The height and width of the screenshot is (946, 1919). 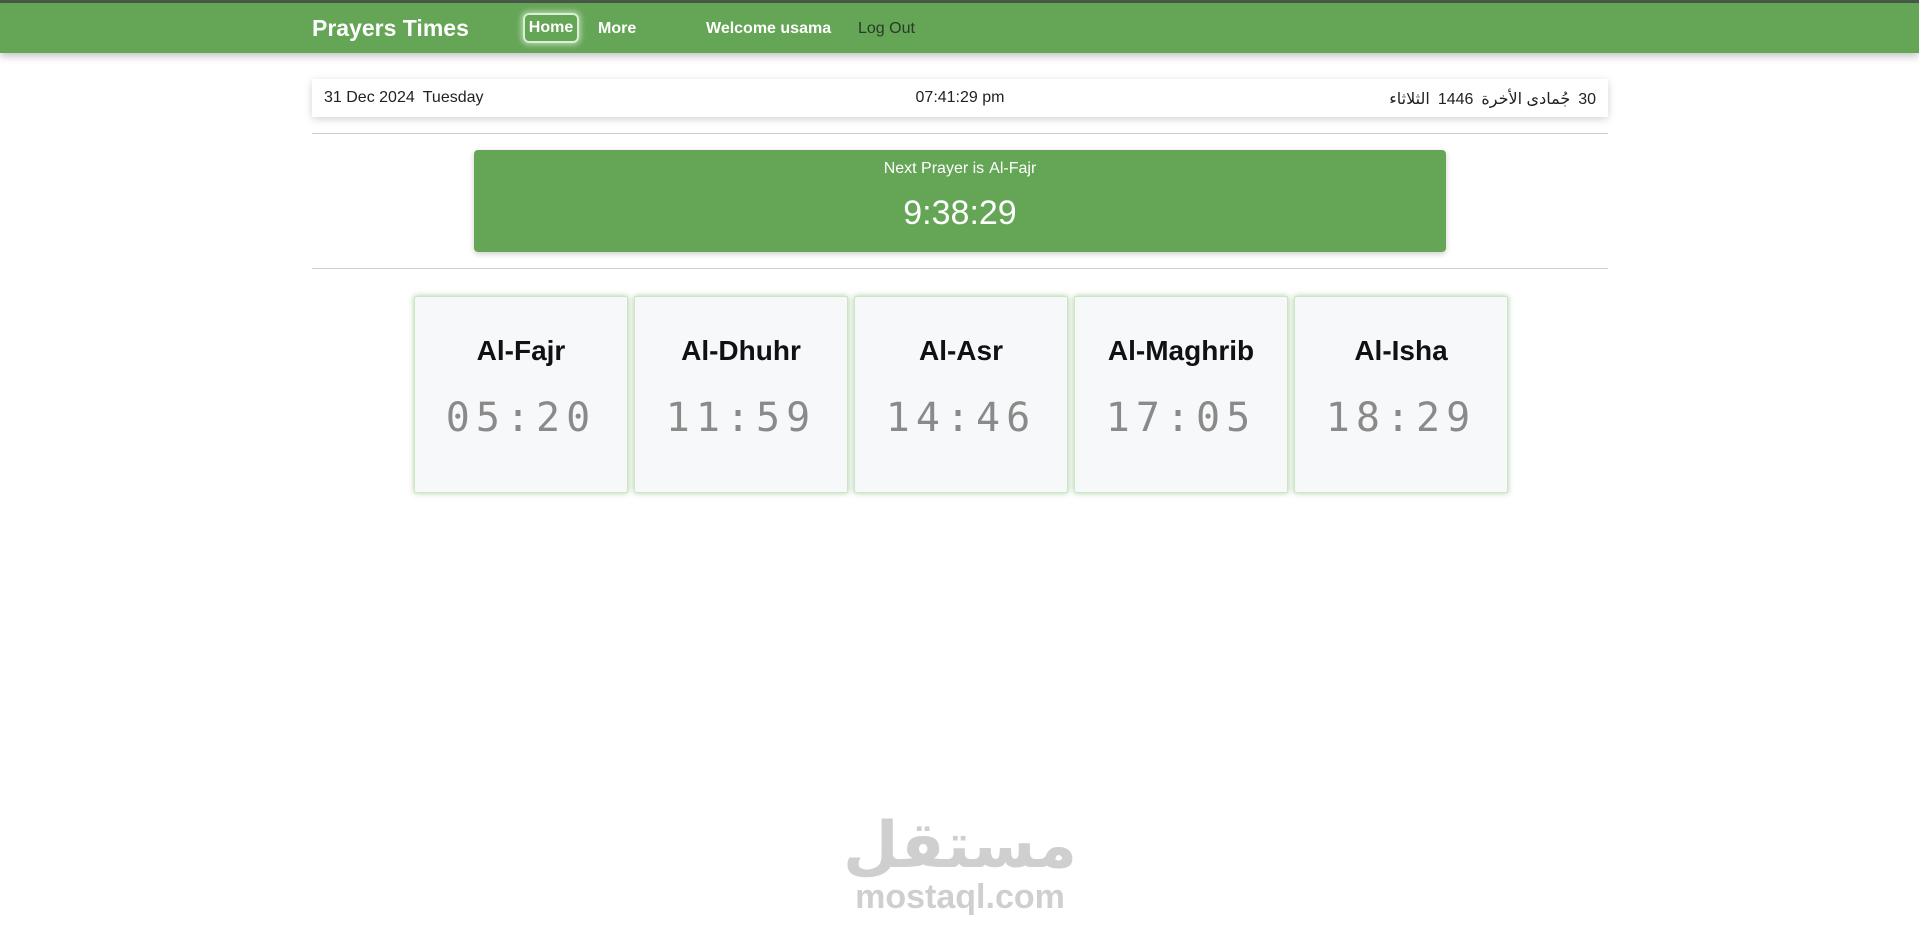 What do you see at coordinates (741, 350) in the screenshot?
I see `prayer-name: Al-Dhuhr` at bounding box center [741, 350].